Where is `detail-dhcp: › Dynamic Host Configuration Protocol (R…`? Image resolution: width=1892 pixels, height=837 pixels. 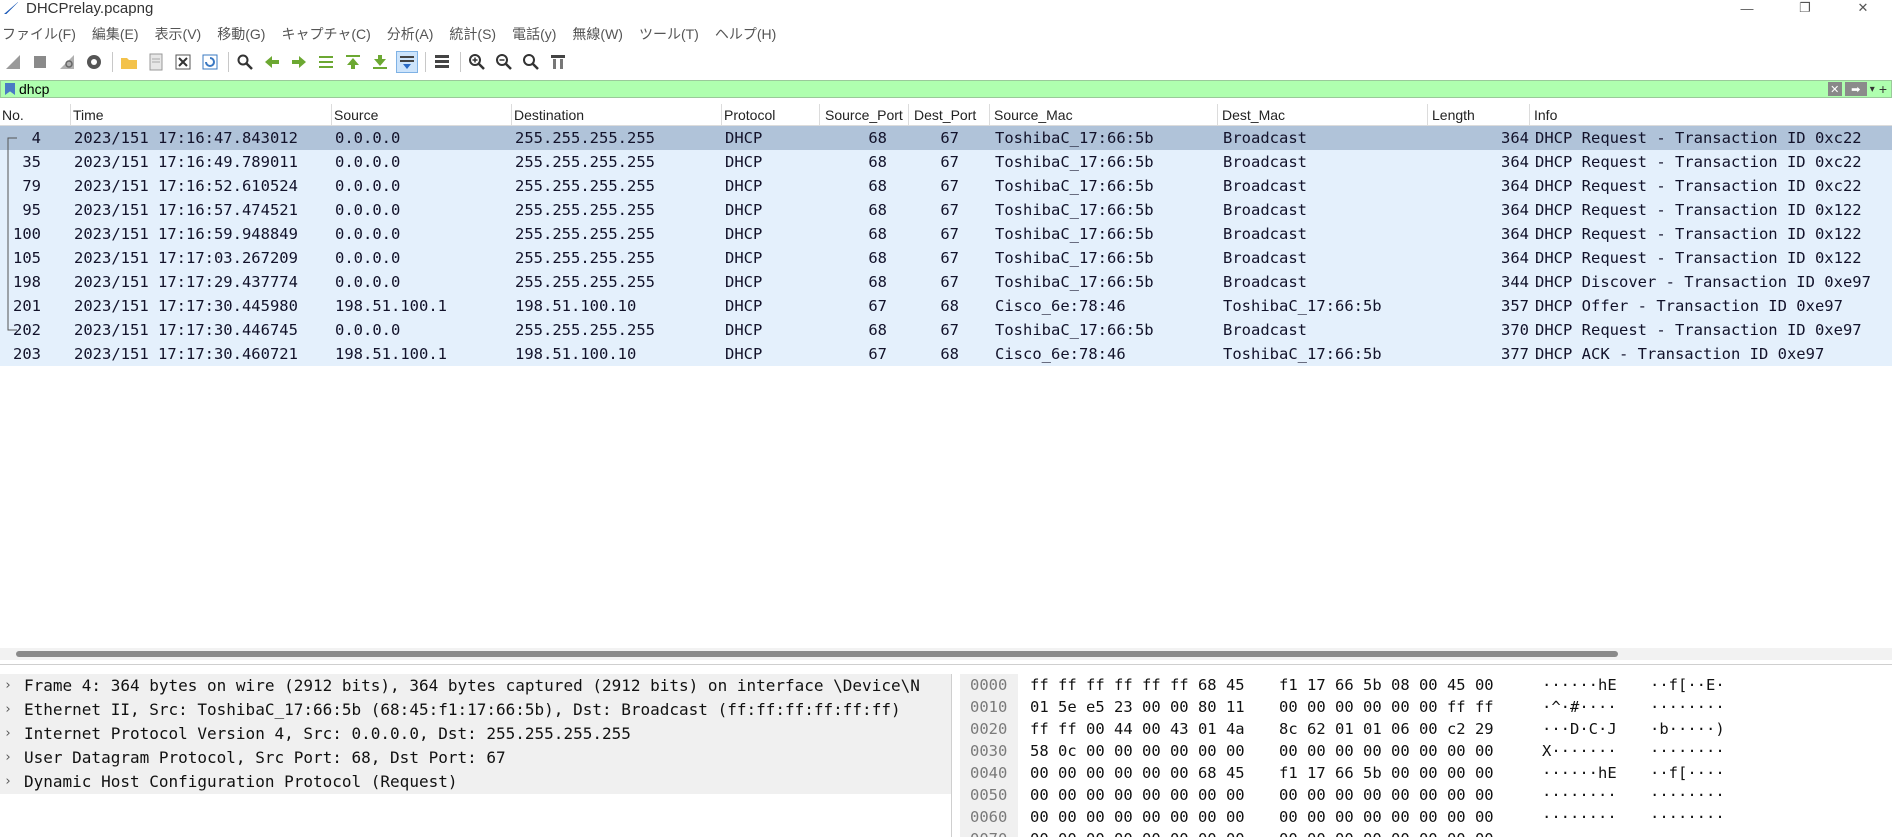
detail-dhcp: › Dynamic Host Configuration Protocol (R… is located at coordinates (475, 782).